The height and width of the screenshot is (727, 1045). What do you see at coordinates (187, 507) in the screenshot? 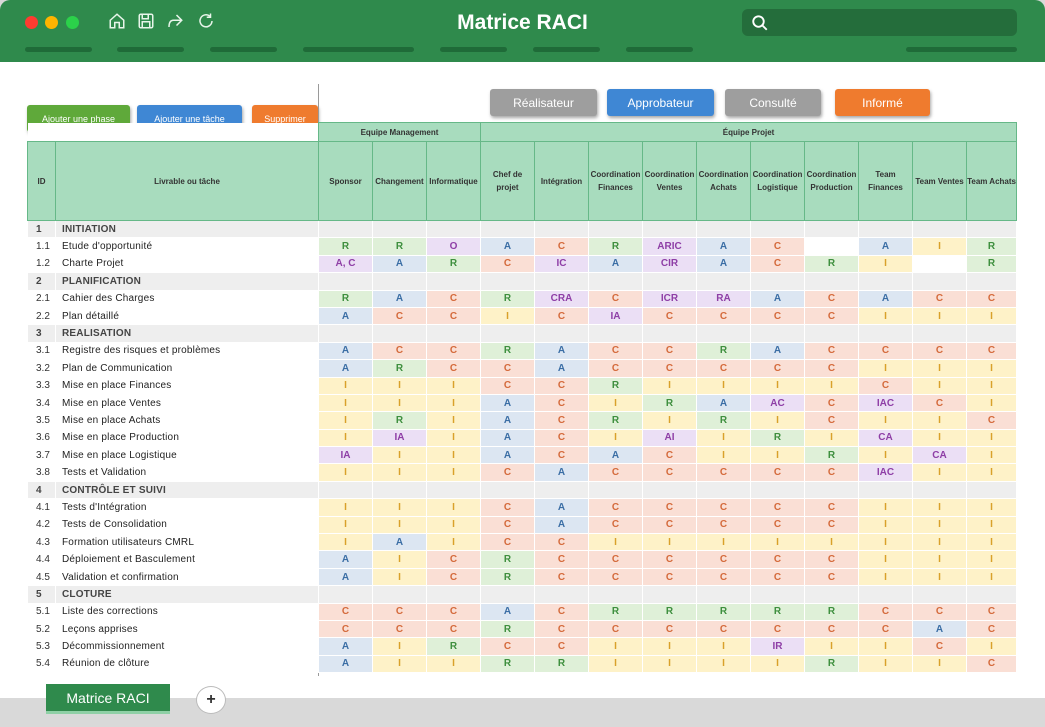
I see `task-label: Tests d'Intégration` at bounding box center [187, 507].